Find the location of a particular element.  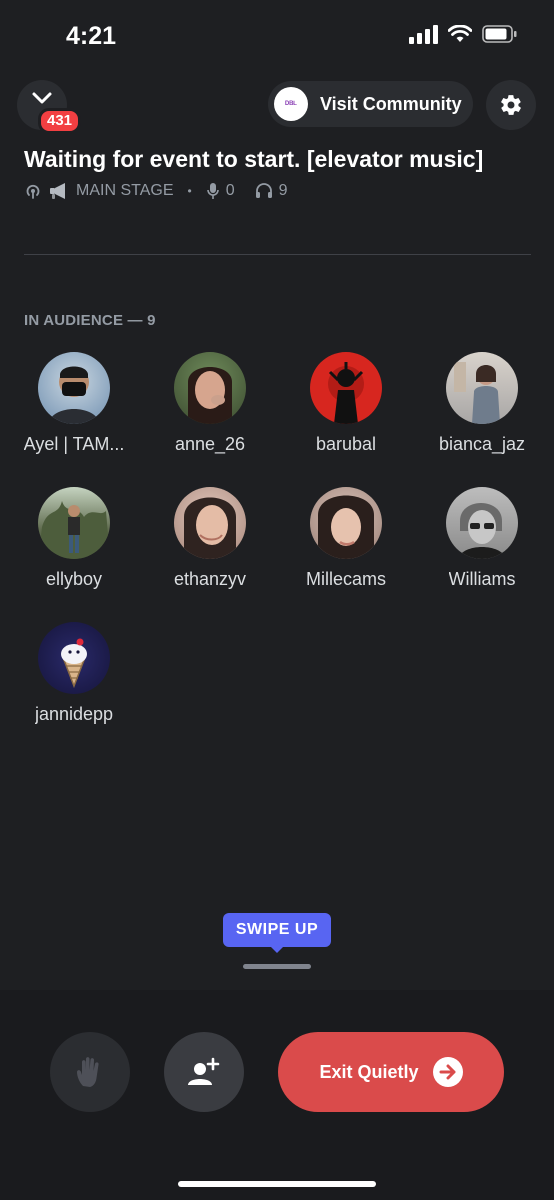

exit-quietly-label: Exit Quietly is located at coordinates (369, 1071).